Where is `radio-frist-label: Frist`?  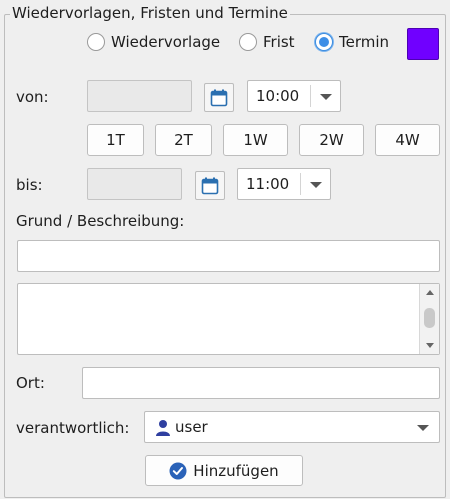 radio-frist-label: Frist is located at coordinates (279, 42).